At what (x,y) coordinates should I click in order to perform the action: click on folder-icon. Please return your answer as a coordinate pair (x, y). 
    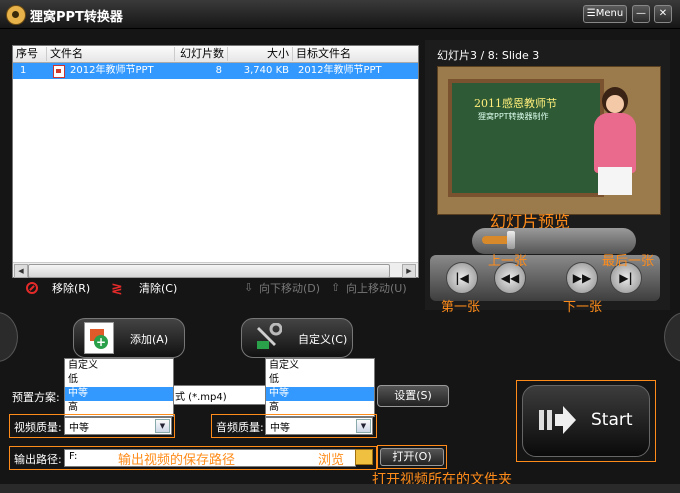
    Looking at the image, I should click on (364, 457).